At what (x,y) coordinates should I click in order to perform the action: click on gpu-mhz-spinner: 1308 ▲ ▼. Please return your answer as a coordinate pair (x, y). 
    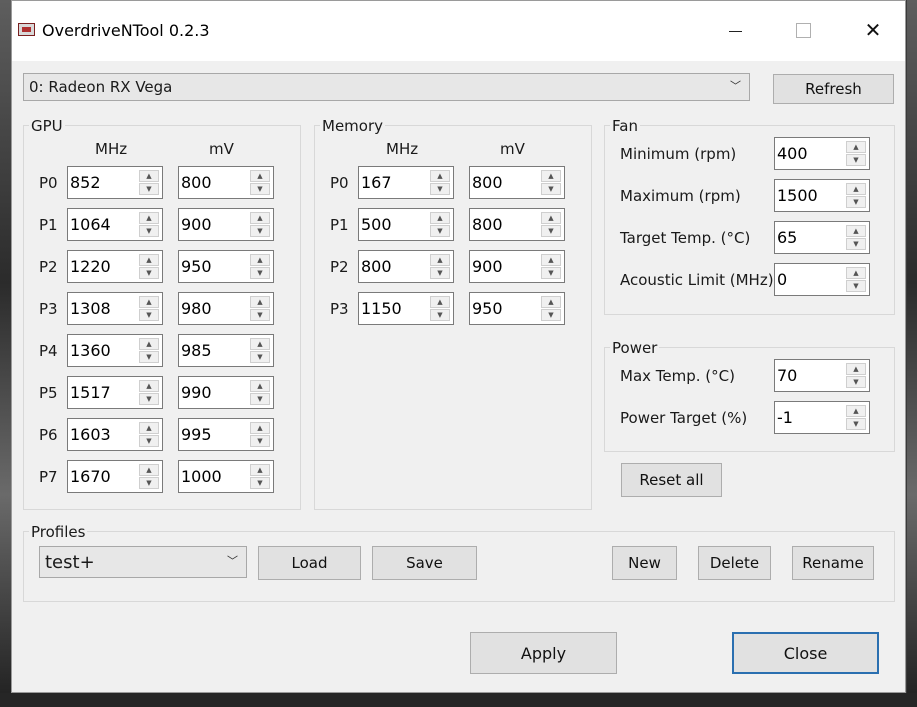
    Looking at the image, I should click on (115, 308).